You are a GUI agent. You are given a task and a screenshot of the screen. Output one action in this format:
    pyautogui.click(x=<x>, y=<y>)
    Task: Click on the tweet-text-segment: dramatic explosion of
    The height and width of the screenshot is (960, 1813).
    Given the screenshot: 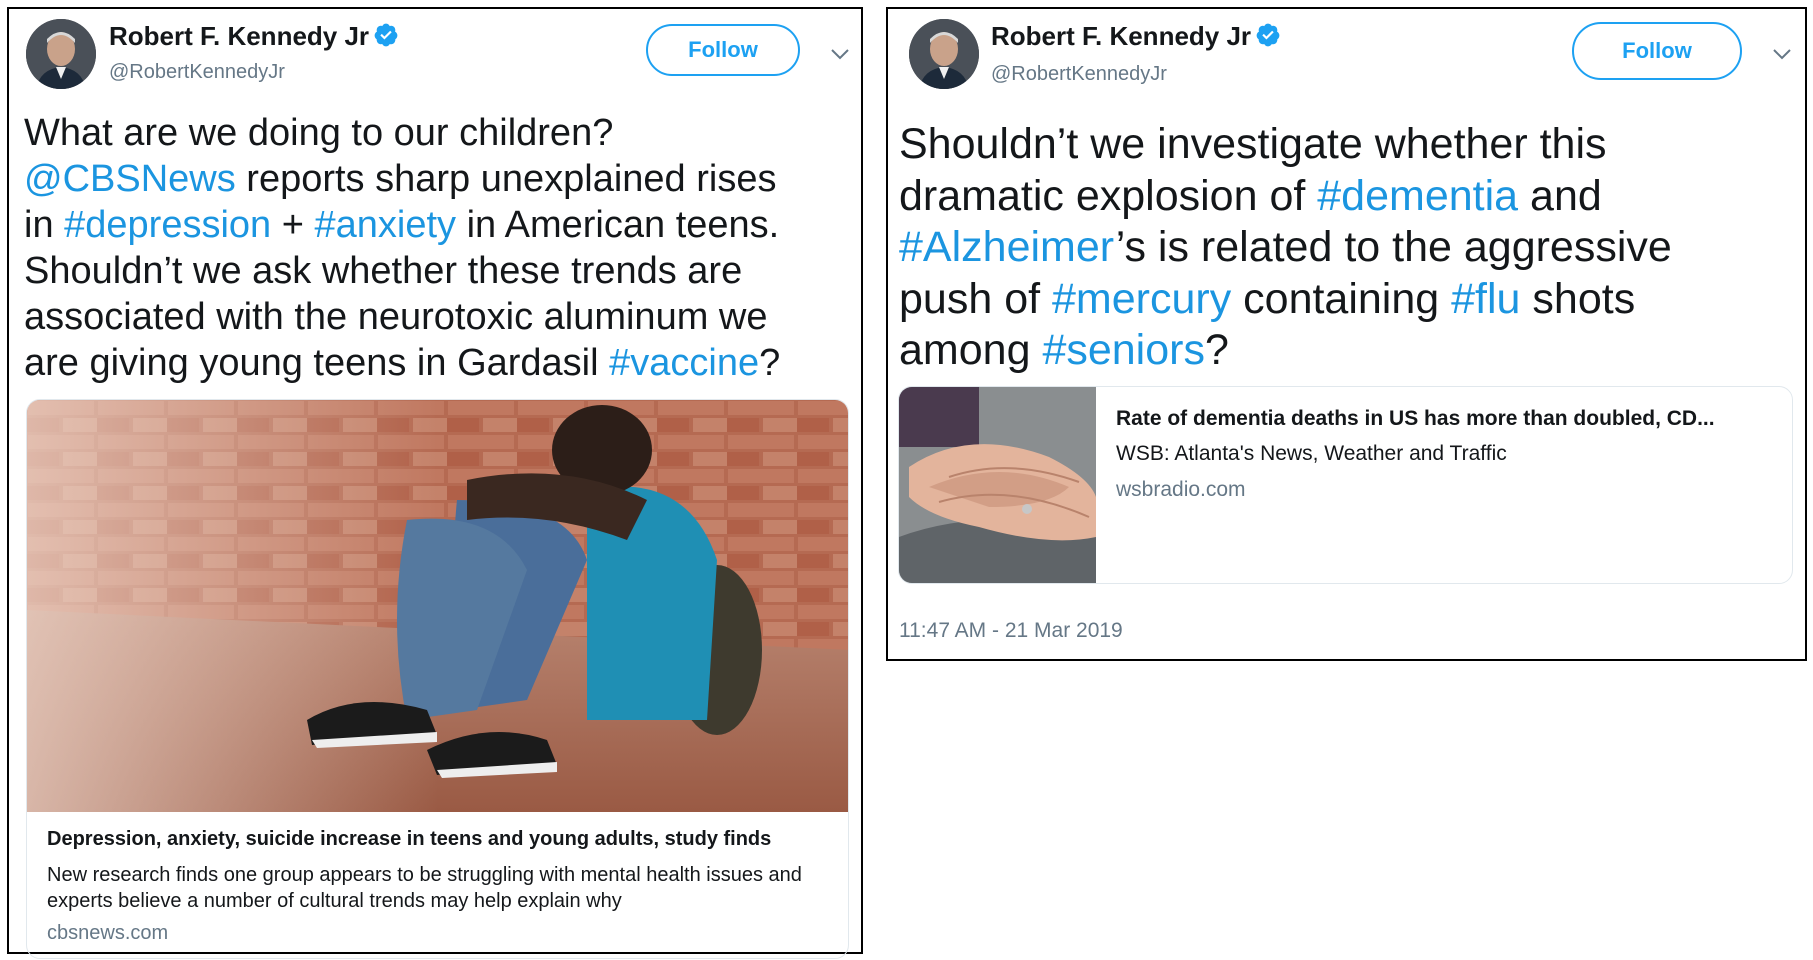 What is the action you would take?
    pyautogui.click(x=1108, y=195)
    